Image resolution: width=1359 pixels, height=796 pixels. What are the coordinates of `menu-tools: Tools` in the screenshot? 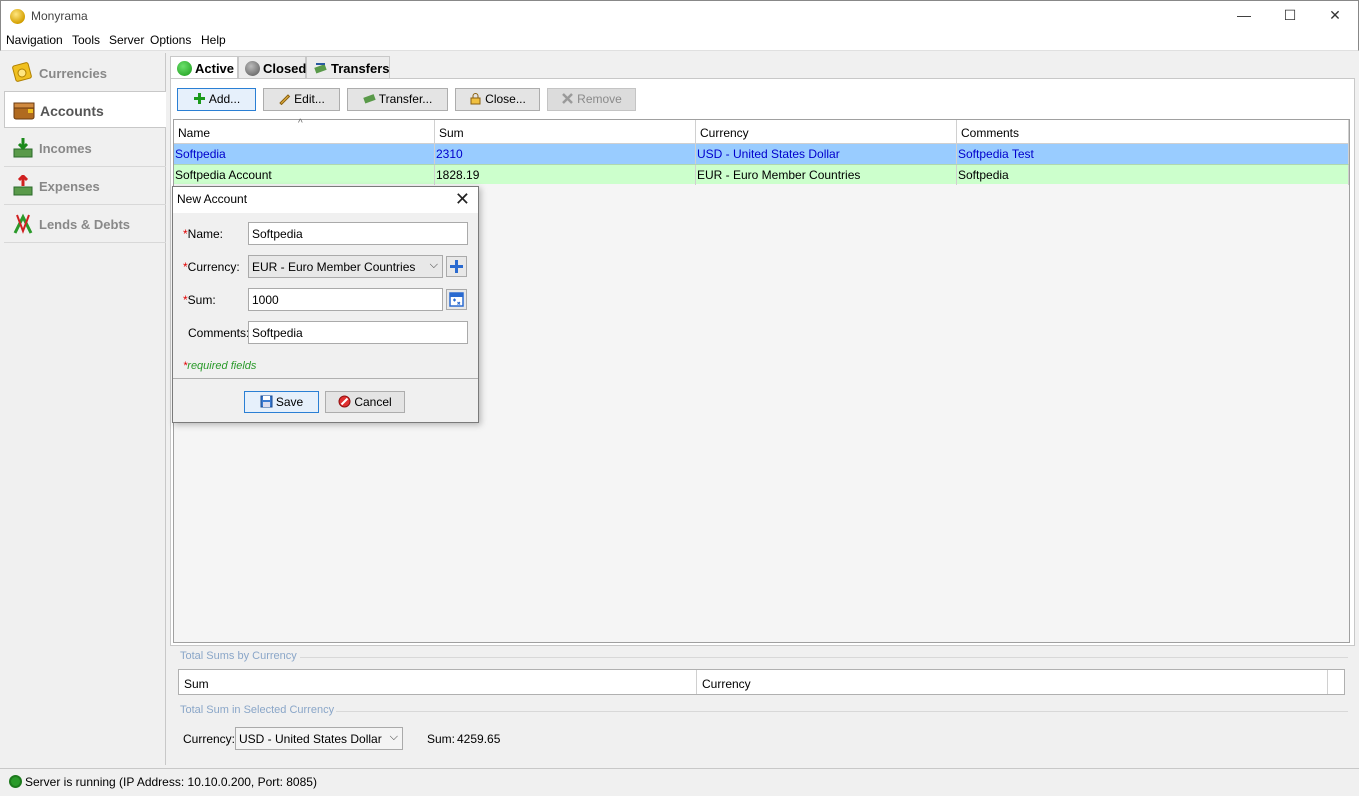 It's located at (86, 40).